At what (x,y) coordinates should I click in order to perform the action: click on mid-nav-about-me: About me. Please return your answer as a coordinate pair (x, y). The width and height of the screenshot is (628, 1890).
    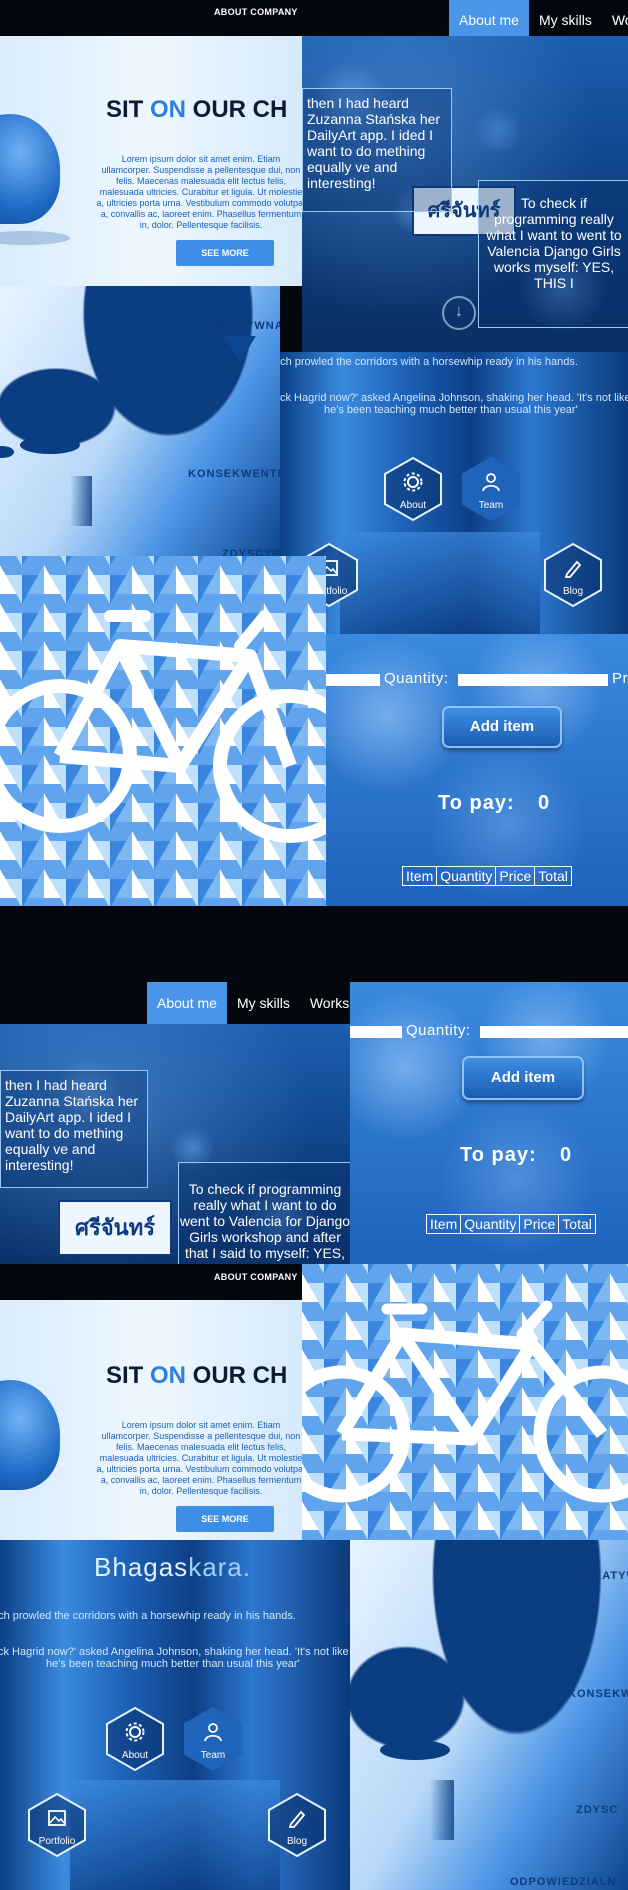
    Looking at the image, I should click on (187, 1003).